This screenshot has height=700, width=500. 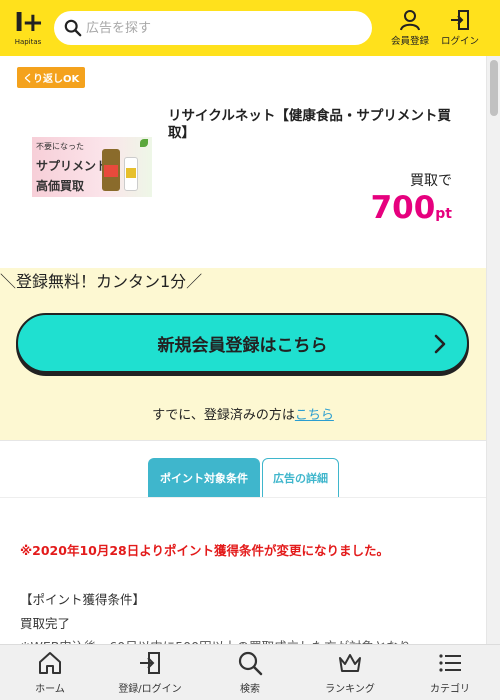 I want to click on tab-point-conditions: ポイント対象条件, so click(x=204, y=478).